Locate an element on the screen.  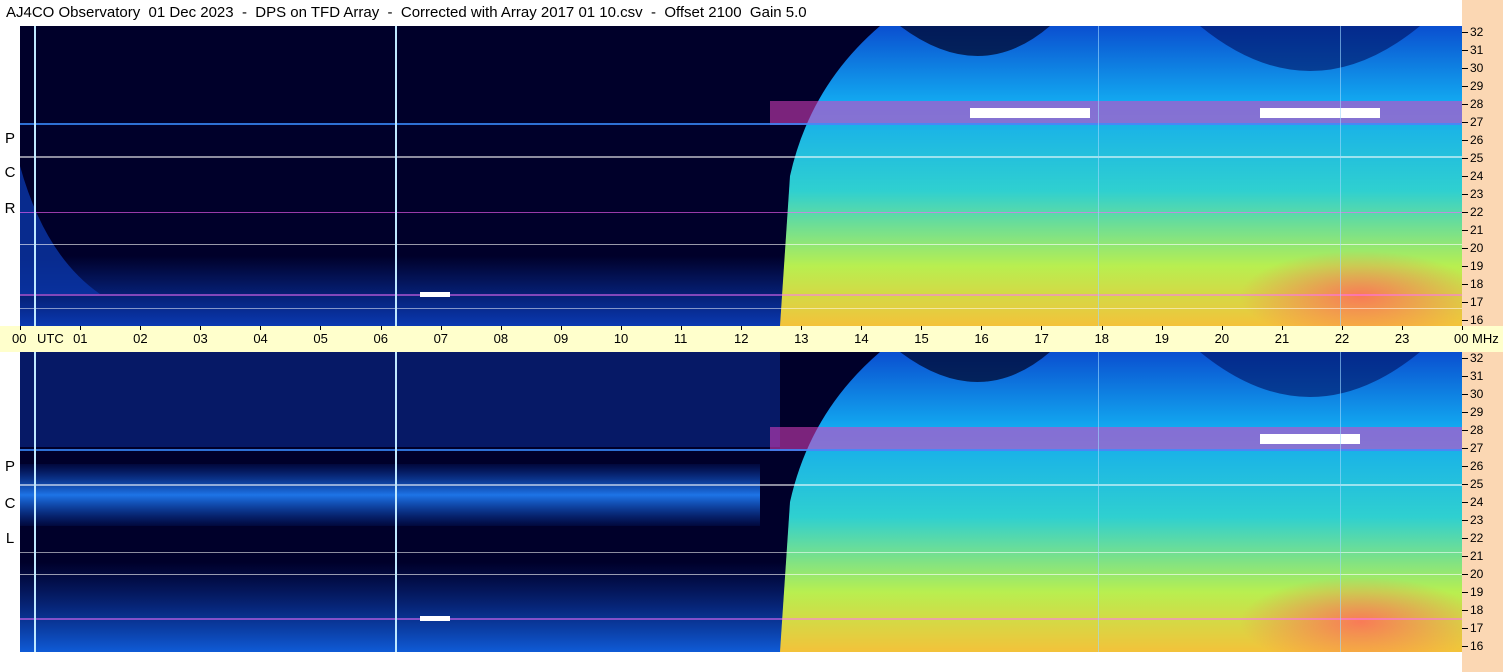
time-label: 19 is located at coordinates (1162, 338).